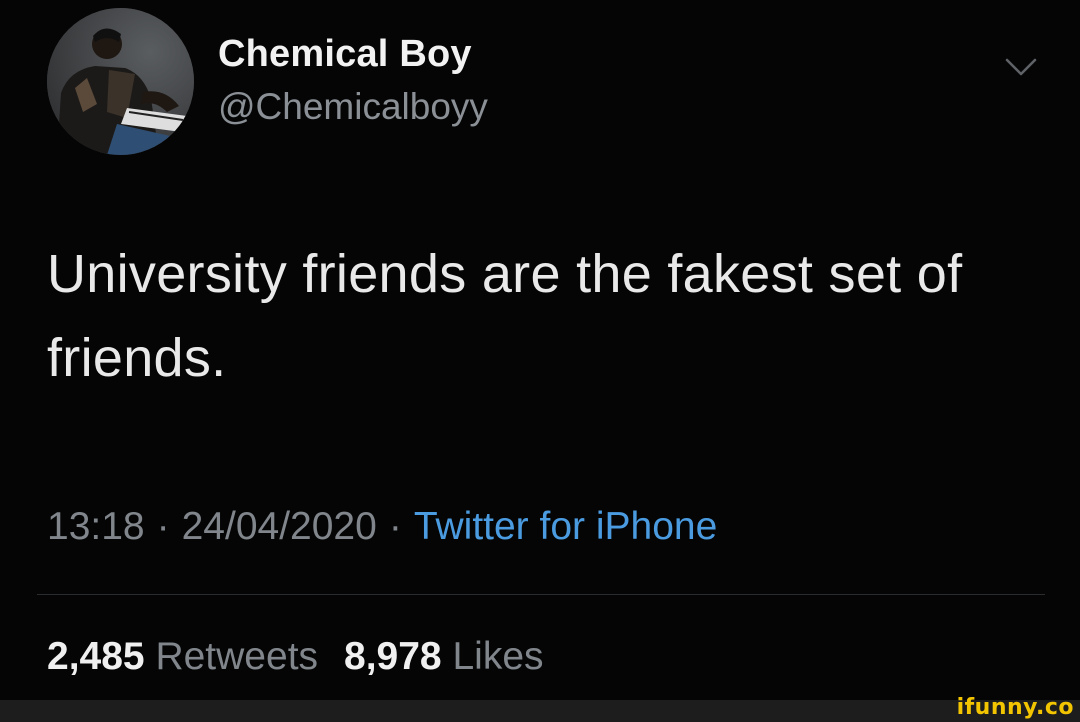 The width and height of the screenshot is (1080, 722). I want to click on tweet-time: 13:18, so click(96, 526).